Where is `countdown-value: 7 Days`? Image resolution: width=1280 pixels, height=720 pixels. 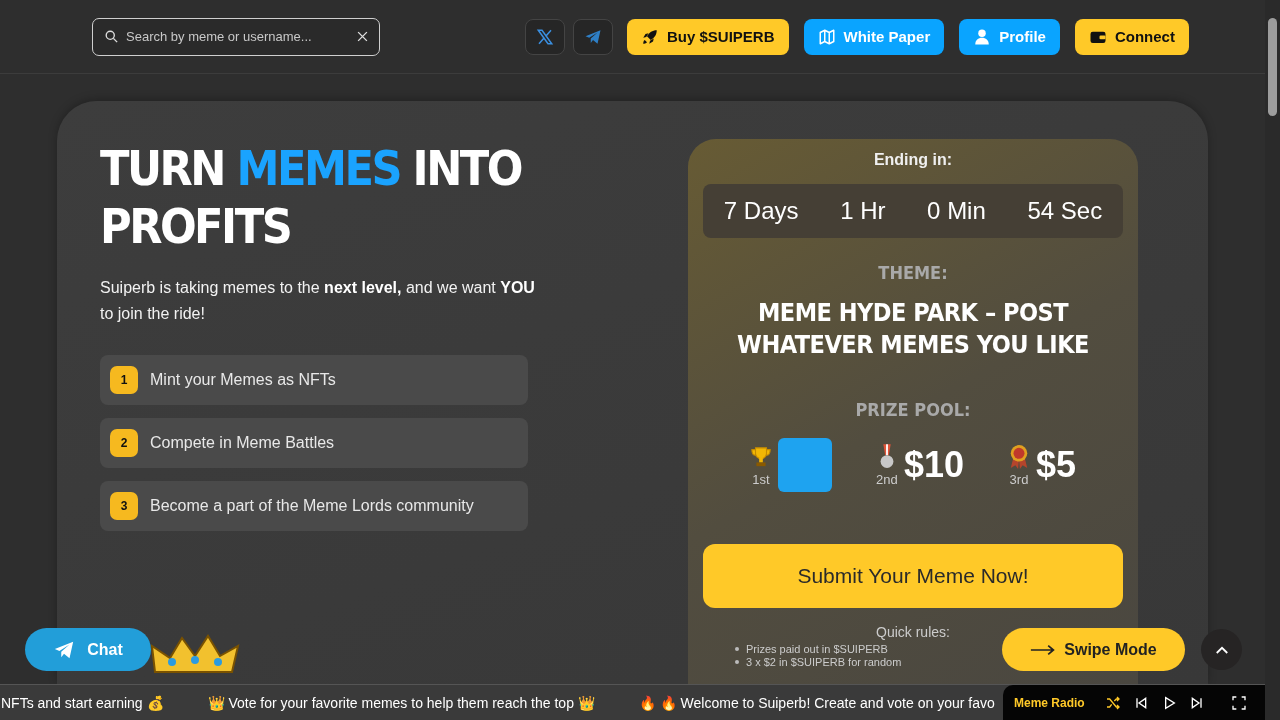 countdown-value: 7 Days is located at coordinates (761, 211).